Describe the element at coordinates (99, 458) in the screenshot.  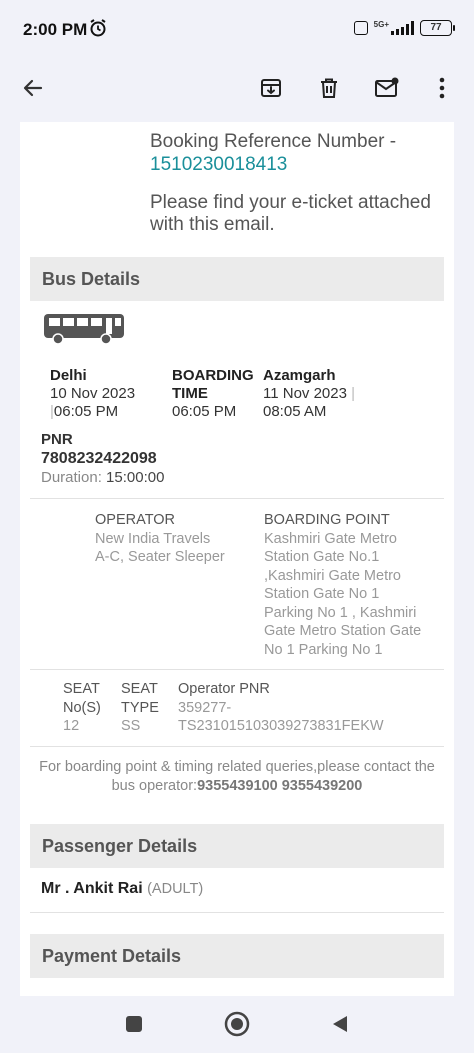
I see `pnr-value: 7808232422098` at that location.